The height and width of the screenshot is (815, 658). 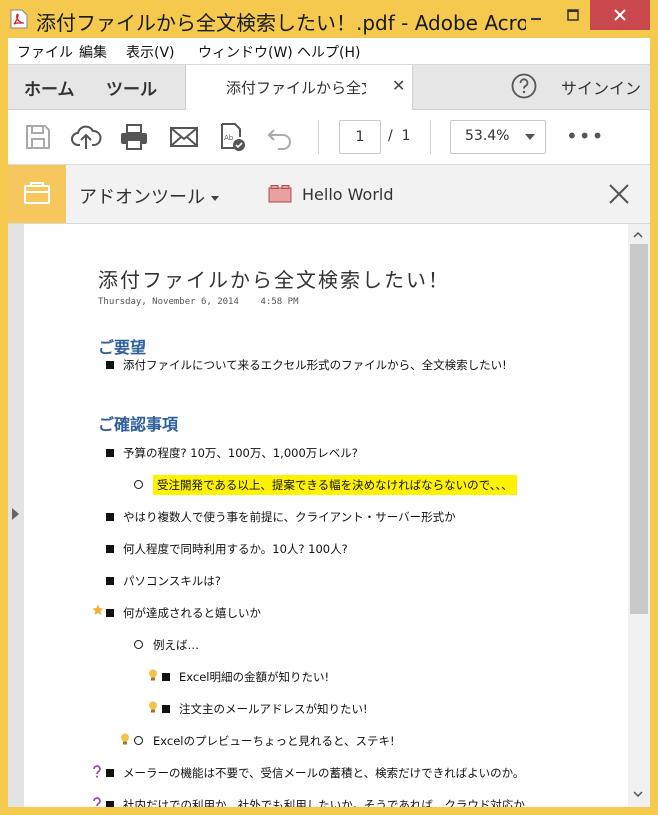 What do you see at coordinates (134, 137) in the screenshot?
I see `print-icon` at bounding box center [134, 137].